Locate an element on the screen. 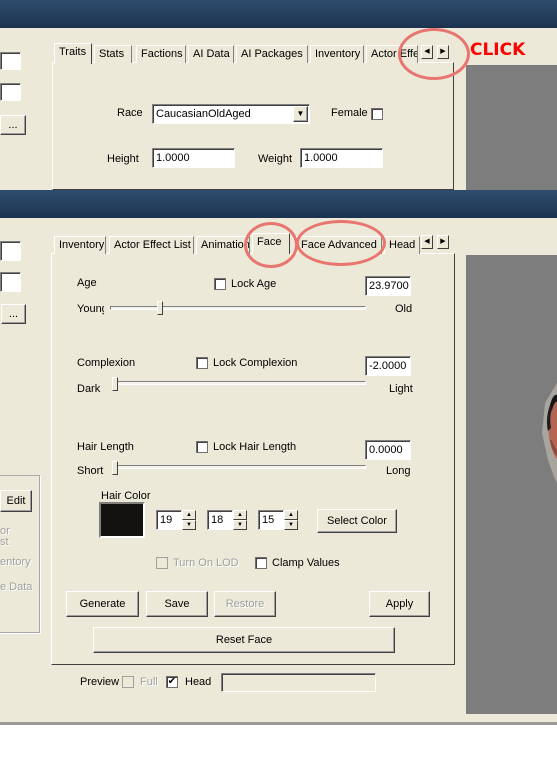 Image resolution: width=557 pixels, height=774 pixels. complexion-min-label: Dark is located at coordinates (89, 389).